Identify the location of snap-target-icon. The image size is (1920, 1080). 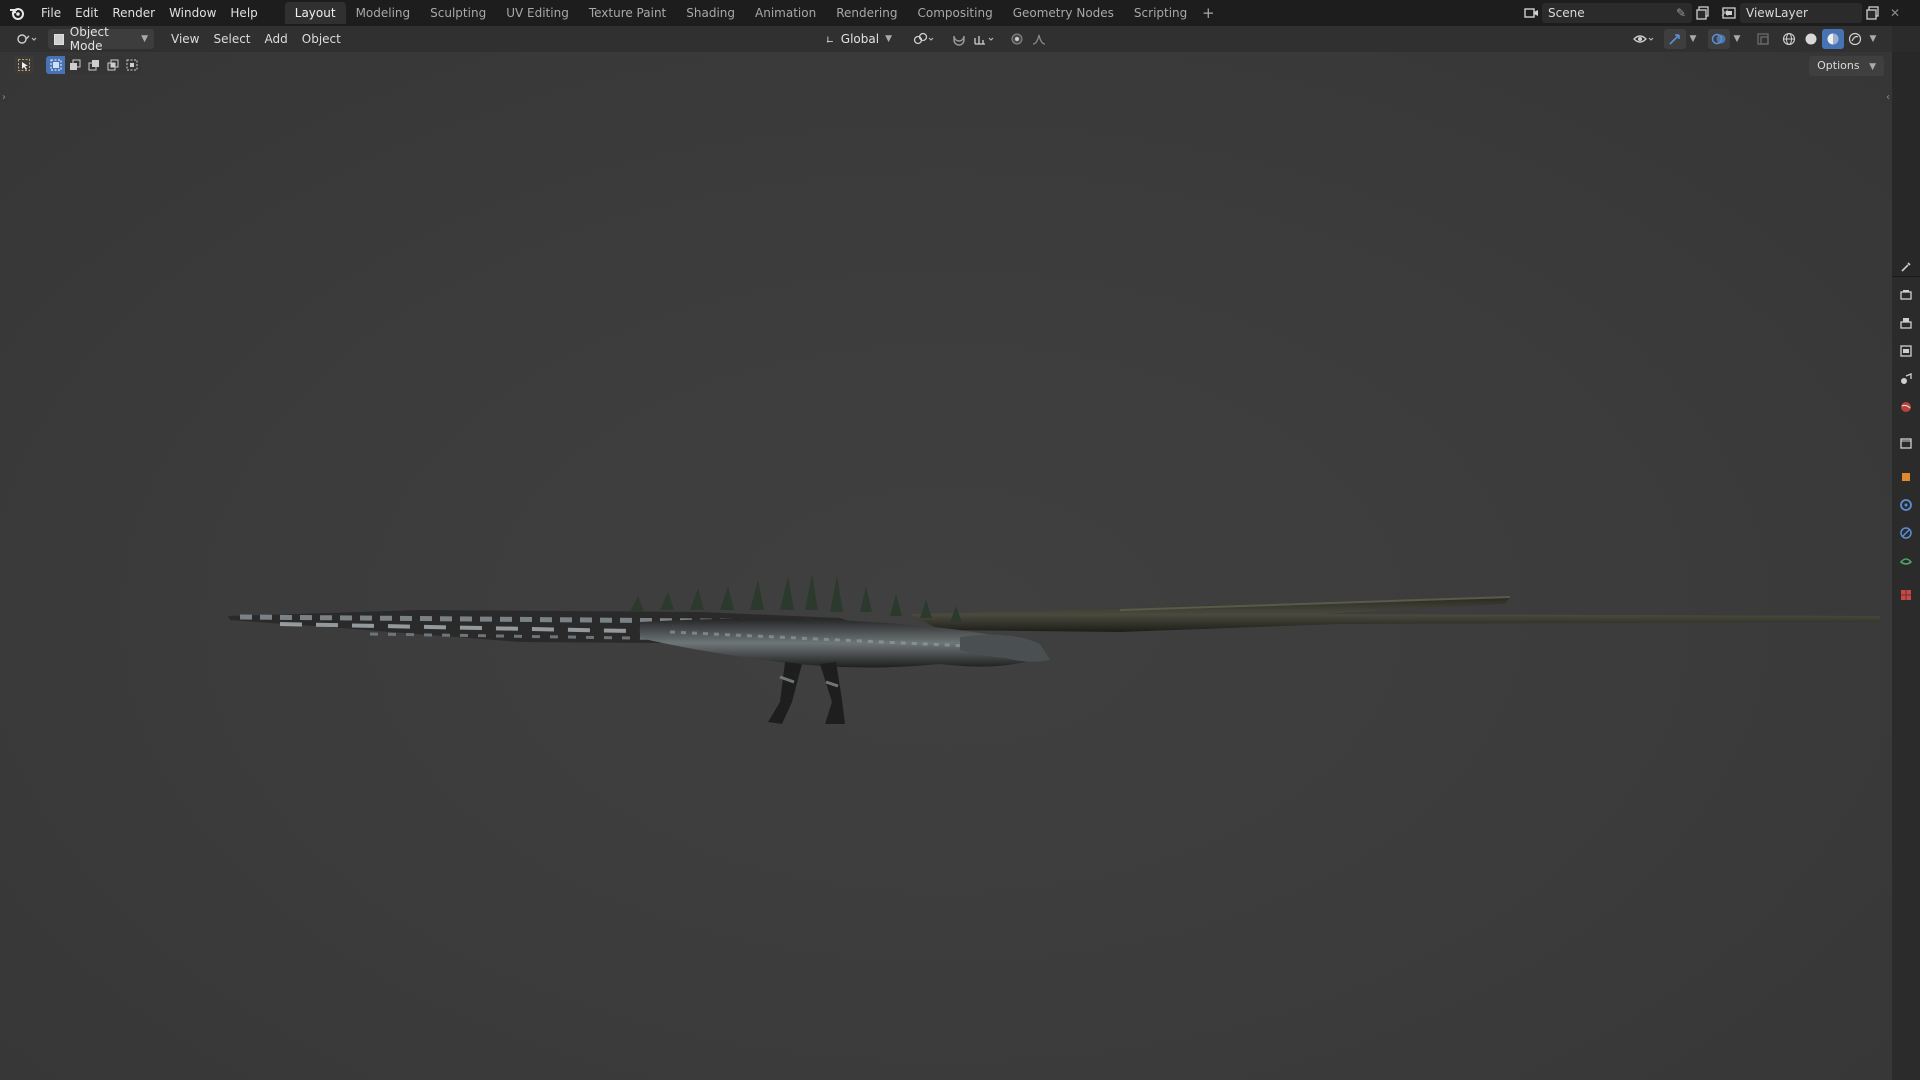
(985, 39).